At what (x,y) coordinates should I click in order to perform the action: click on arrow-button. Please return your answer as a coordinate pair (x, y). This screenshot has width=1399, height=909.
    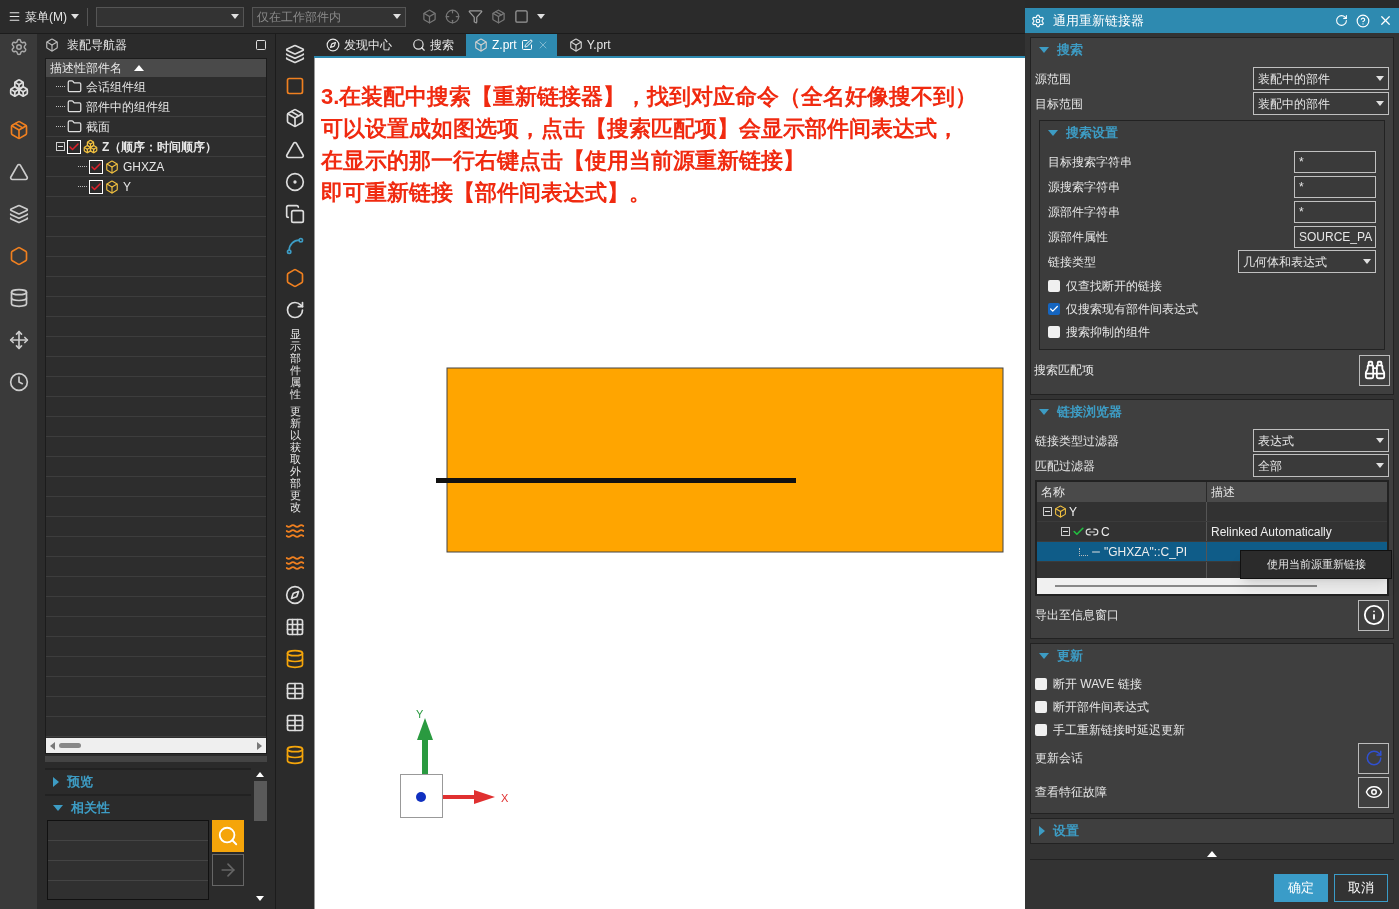
    Looking at the image, I should click on (228, 870).